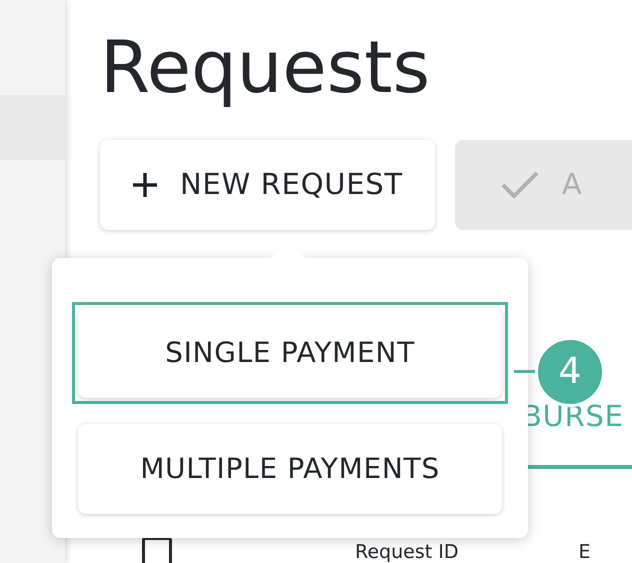 The width and height of the screenshot is (632, 563). I want to click on check-icon, so click(520, 185).